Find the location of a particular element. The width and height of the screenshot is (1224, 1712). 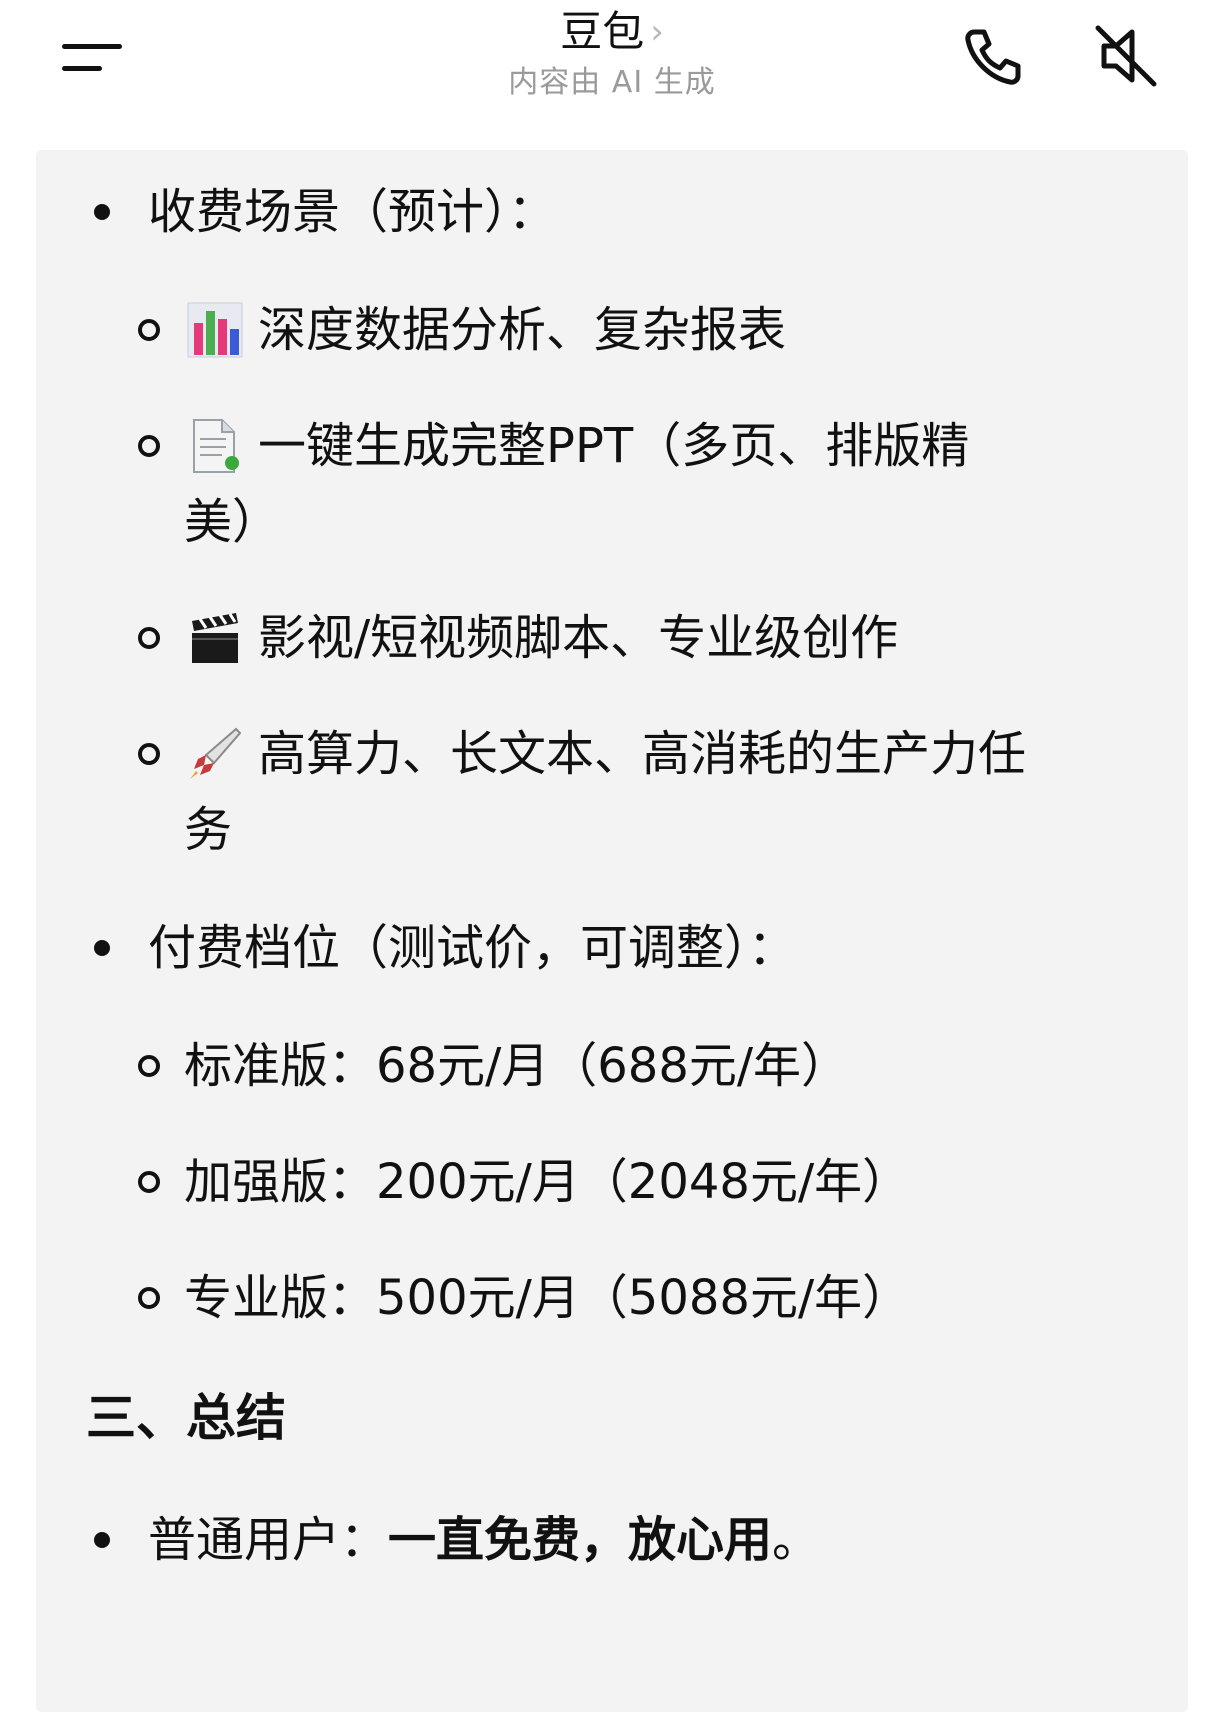

section-heading: 收费场景（预计）： is located at coordinates (352, 212).